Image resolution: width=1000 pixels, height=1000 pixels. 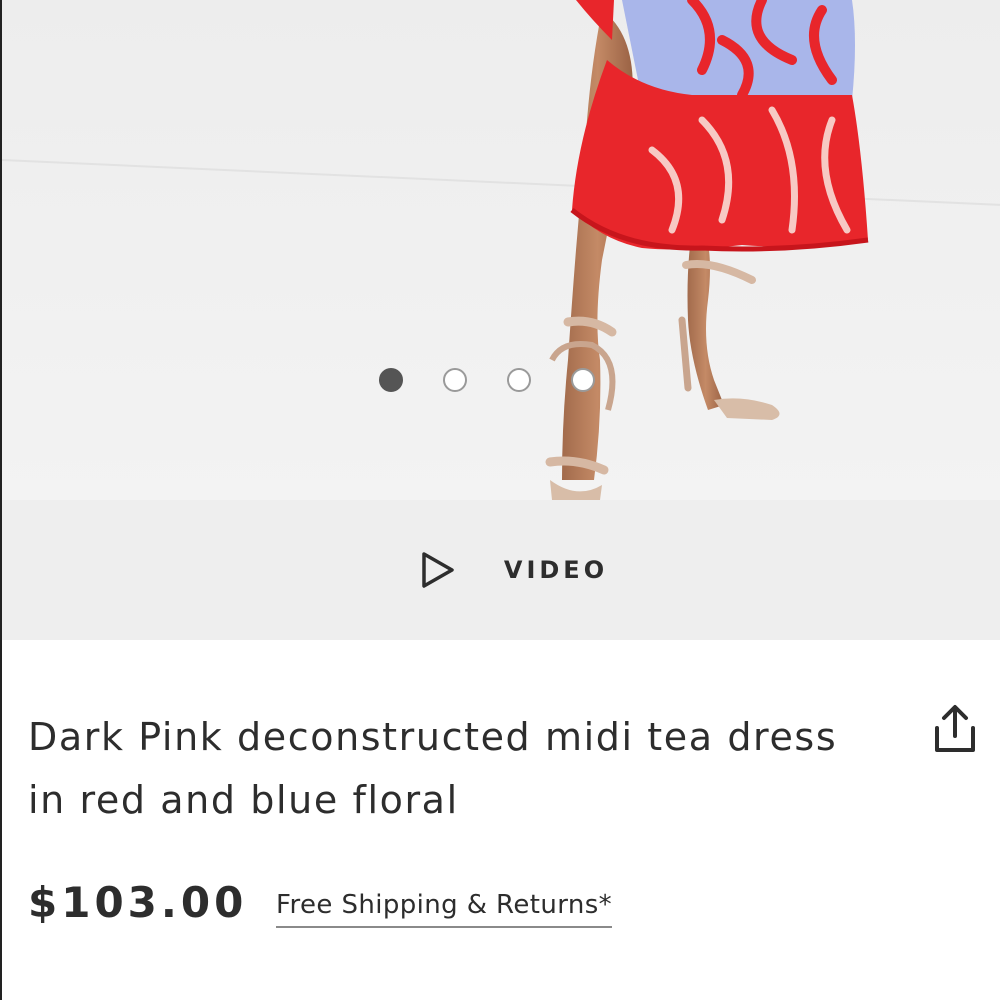 What do you see at coordinates (955, 729) in the screenshot?
I see `share-icon` at bounding box center [955, 729].